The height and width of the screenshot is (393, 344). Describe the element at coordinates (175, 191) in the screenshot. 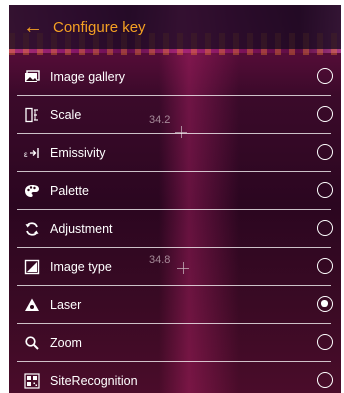

I see `menu-item-palette: Palette` at that location.